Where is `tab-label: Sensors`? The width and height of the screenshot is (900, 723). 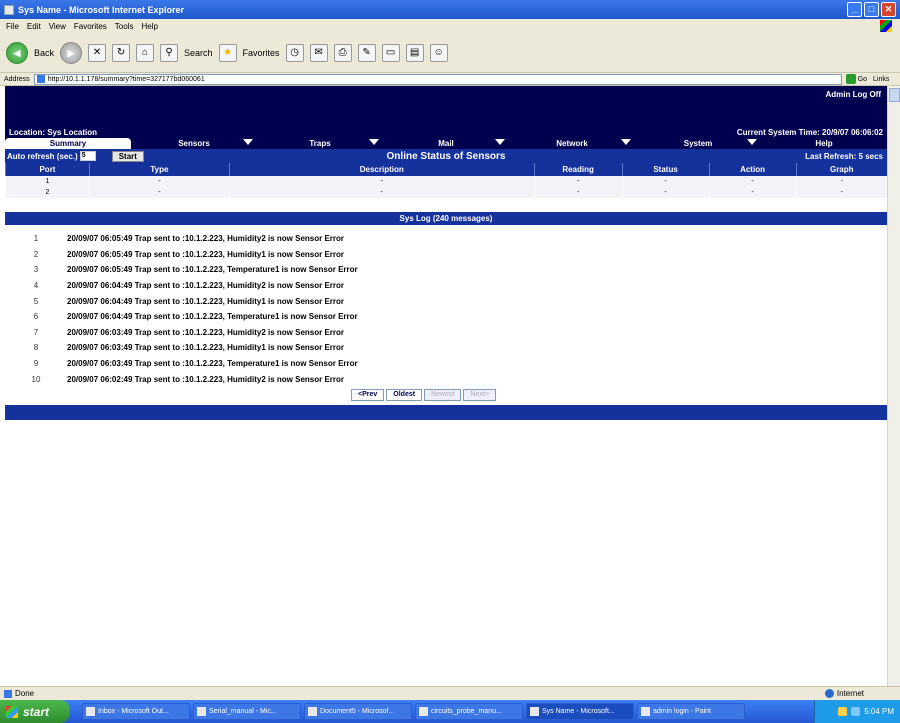 tab-label: Sensors is located at coordinates (194, 143).